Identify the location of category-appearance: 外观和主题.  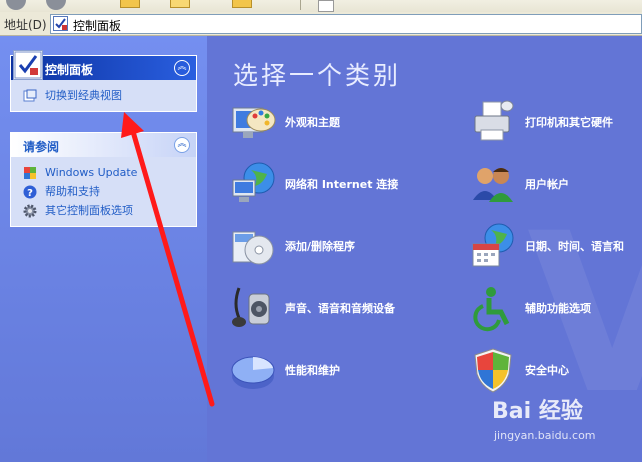
(334, 123).